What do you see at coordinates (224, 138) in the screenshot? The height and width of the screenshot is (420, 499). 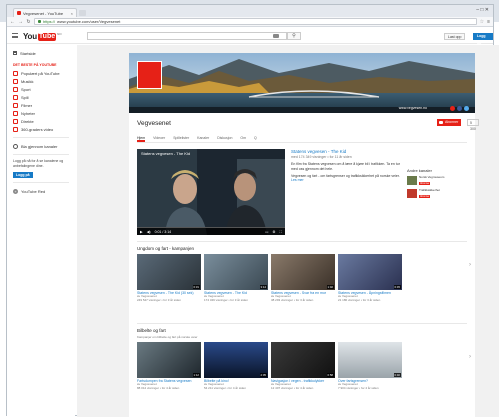 I see `tab-discussion: Diskusjon` at bounding box center [224, 138].